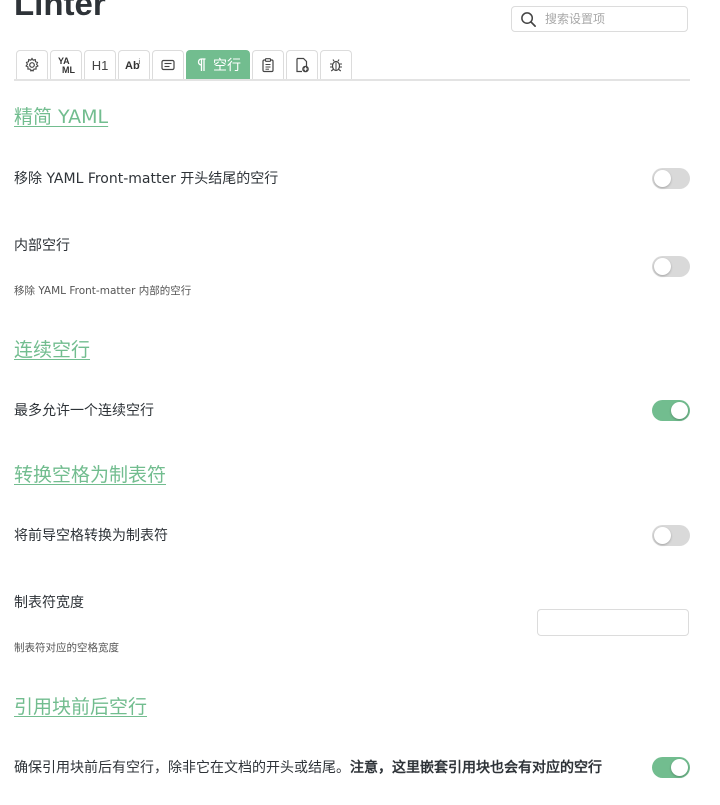 This screenshot has height=805, width=720. What do you see at coordinates (146, 179) in the screenshot?
I see `setting-name-yaml-edge-blank-lines: 移除 YAML Front-matter 开头结尾的空行` at bounding box center [146, 179].